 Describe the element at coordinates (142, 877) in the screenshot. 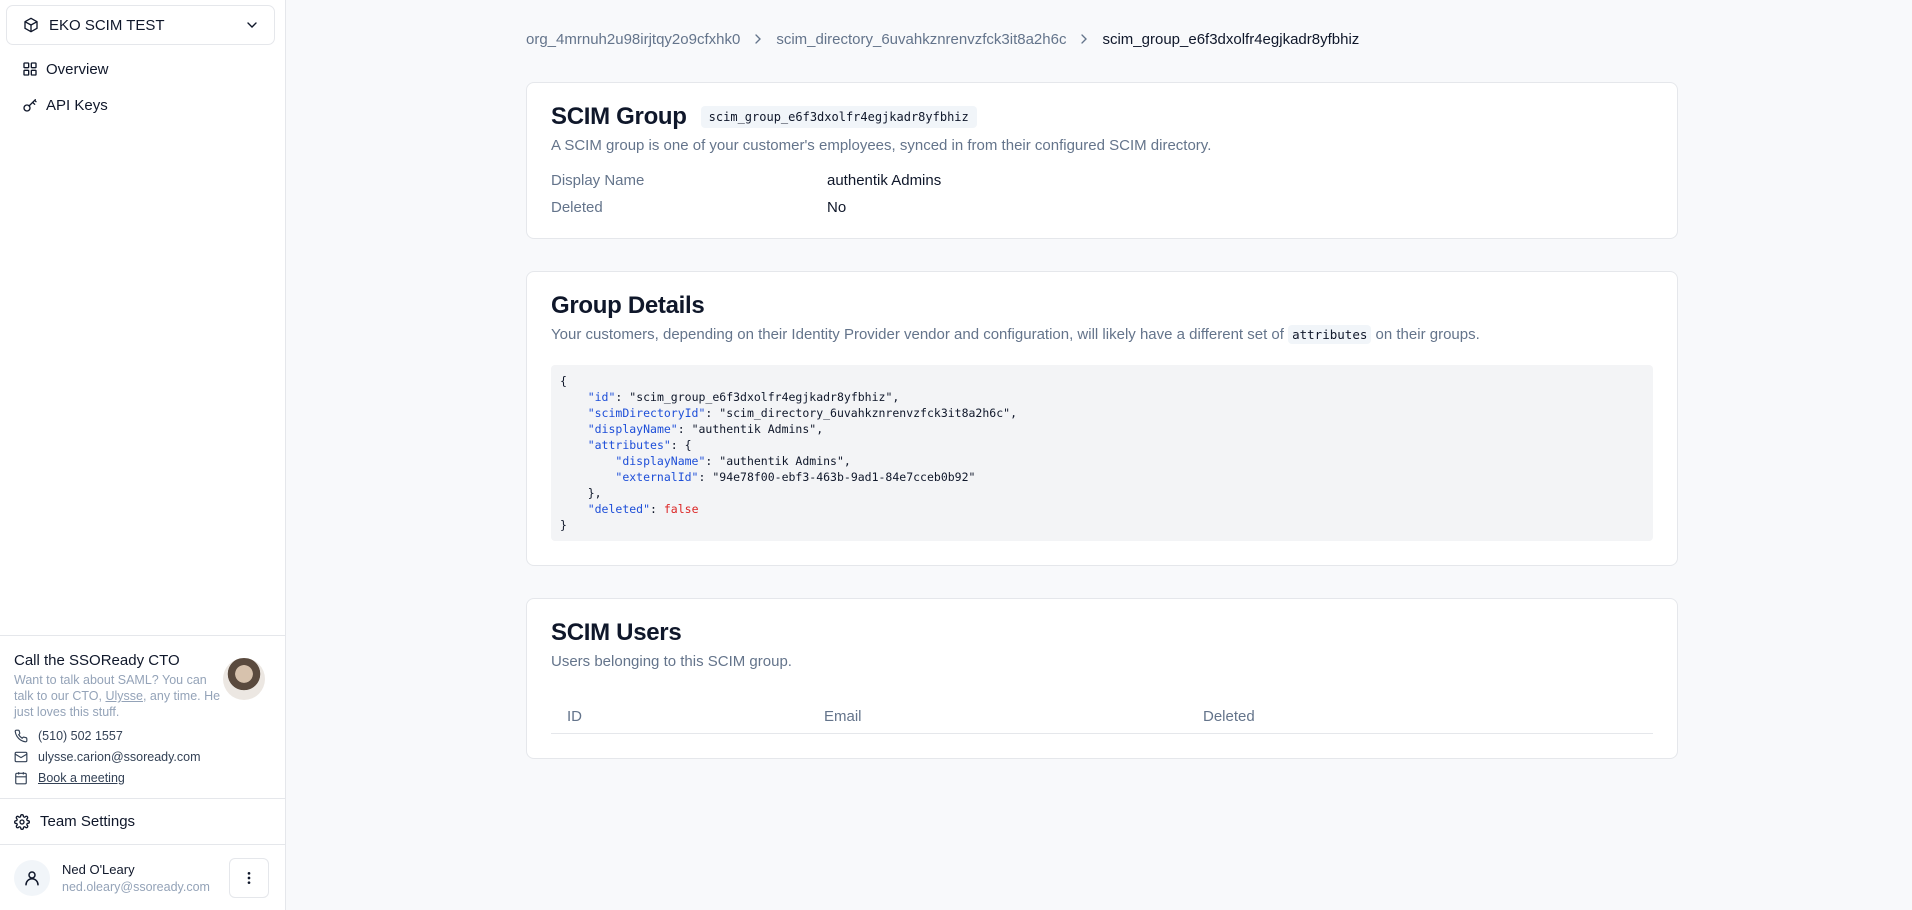

I see `user-profile: Ned O'Leary ned.oleary@ssoready.com` at that location.